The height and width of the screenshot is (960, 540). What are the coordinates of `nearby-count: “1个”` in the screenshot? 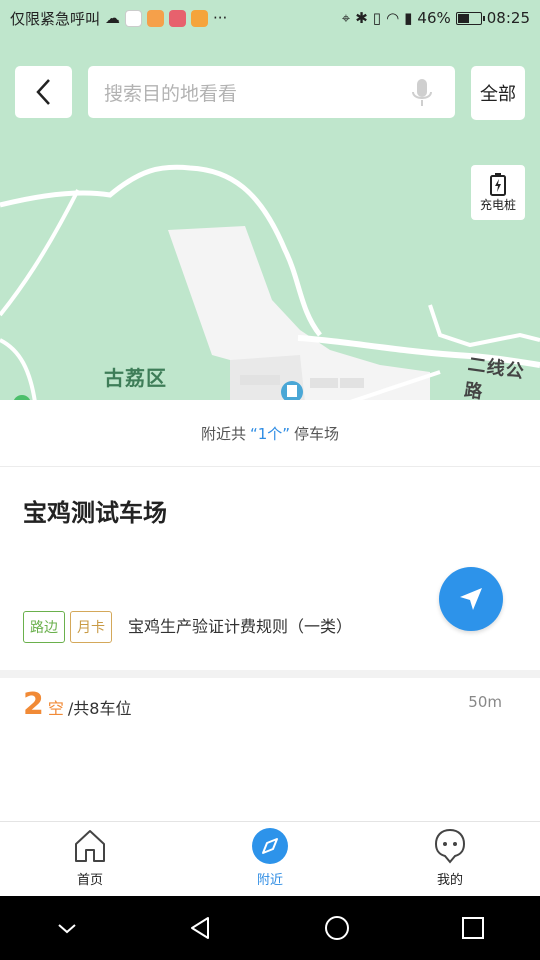 It's located at (270, 433).